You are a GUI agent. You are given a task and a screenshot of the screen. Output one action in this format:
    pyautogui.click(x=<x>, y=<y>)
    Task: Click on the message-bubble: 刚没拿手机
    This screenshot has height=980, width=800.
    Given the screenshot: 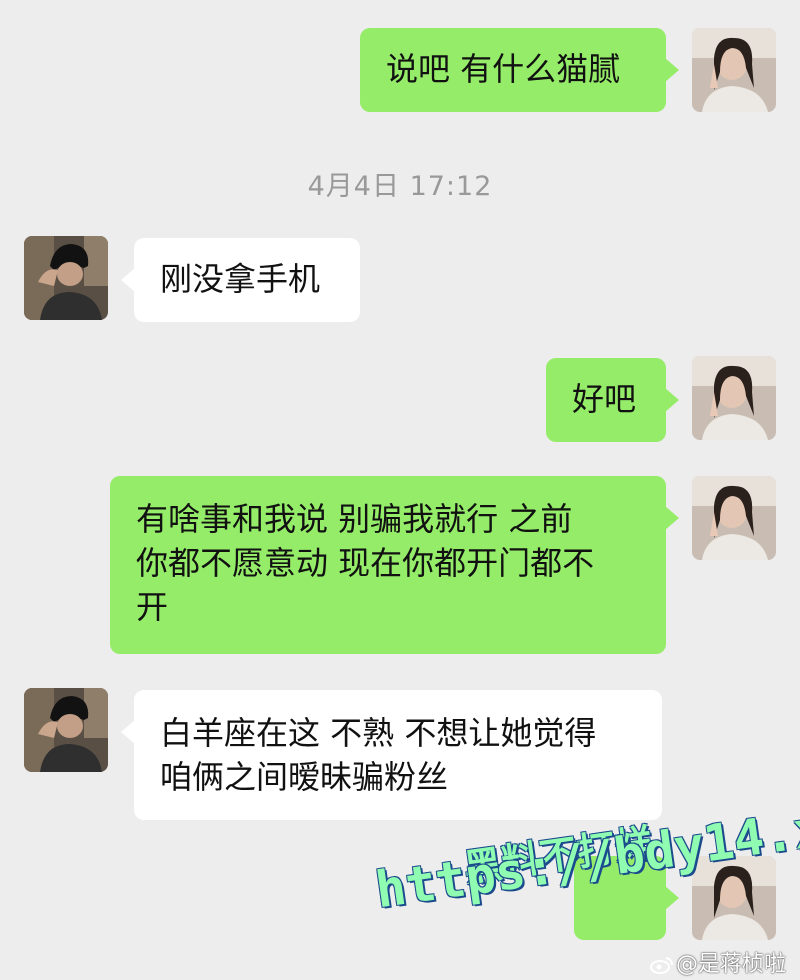 What is the action you would take?
    pyautogui.click(x=240, y=280)
    